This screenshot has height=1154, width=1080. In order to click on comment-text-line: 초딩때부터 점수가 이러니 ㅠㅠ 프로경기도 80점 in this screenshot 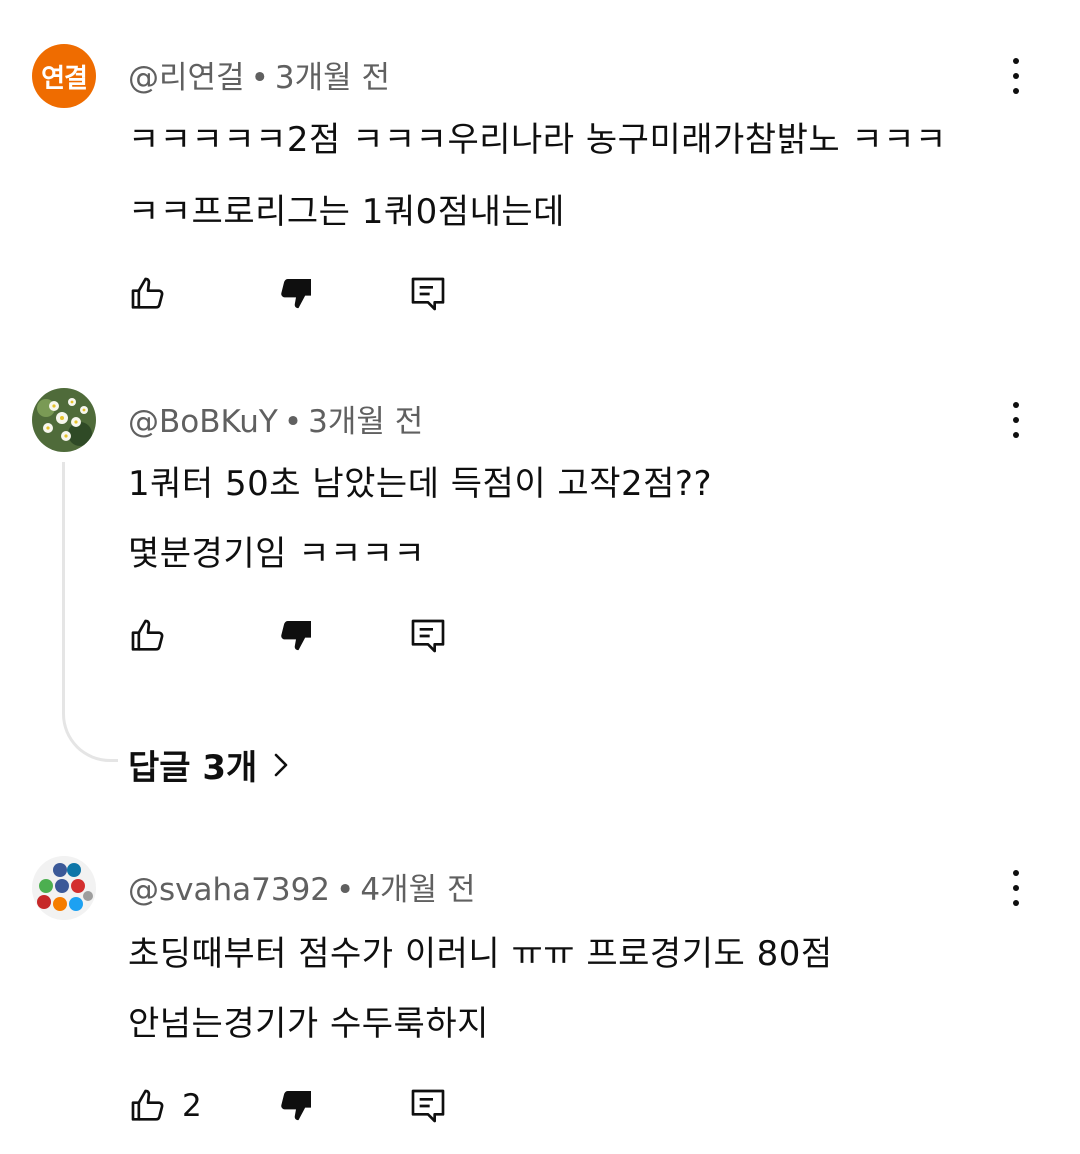, I will do `click(480, 954)`.